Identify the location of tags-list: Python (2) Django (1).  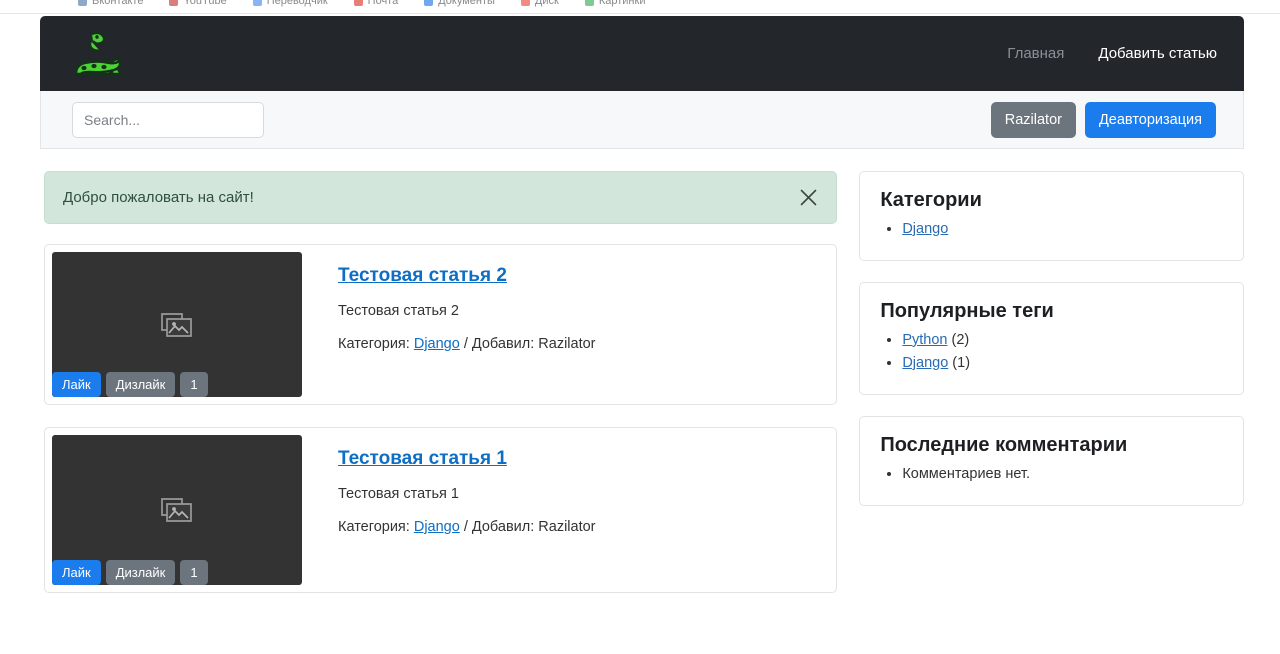
(1051, 352).